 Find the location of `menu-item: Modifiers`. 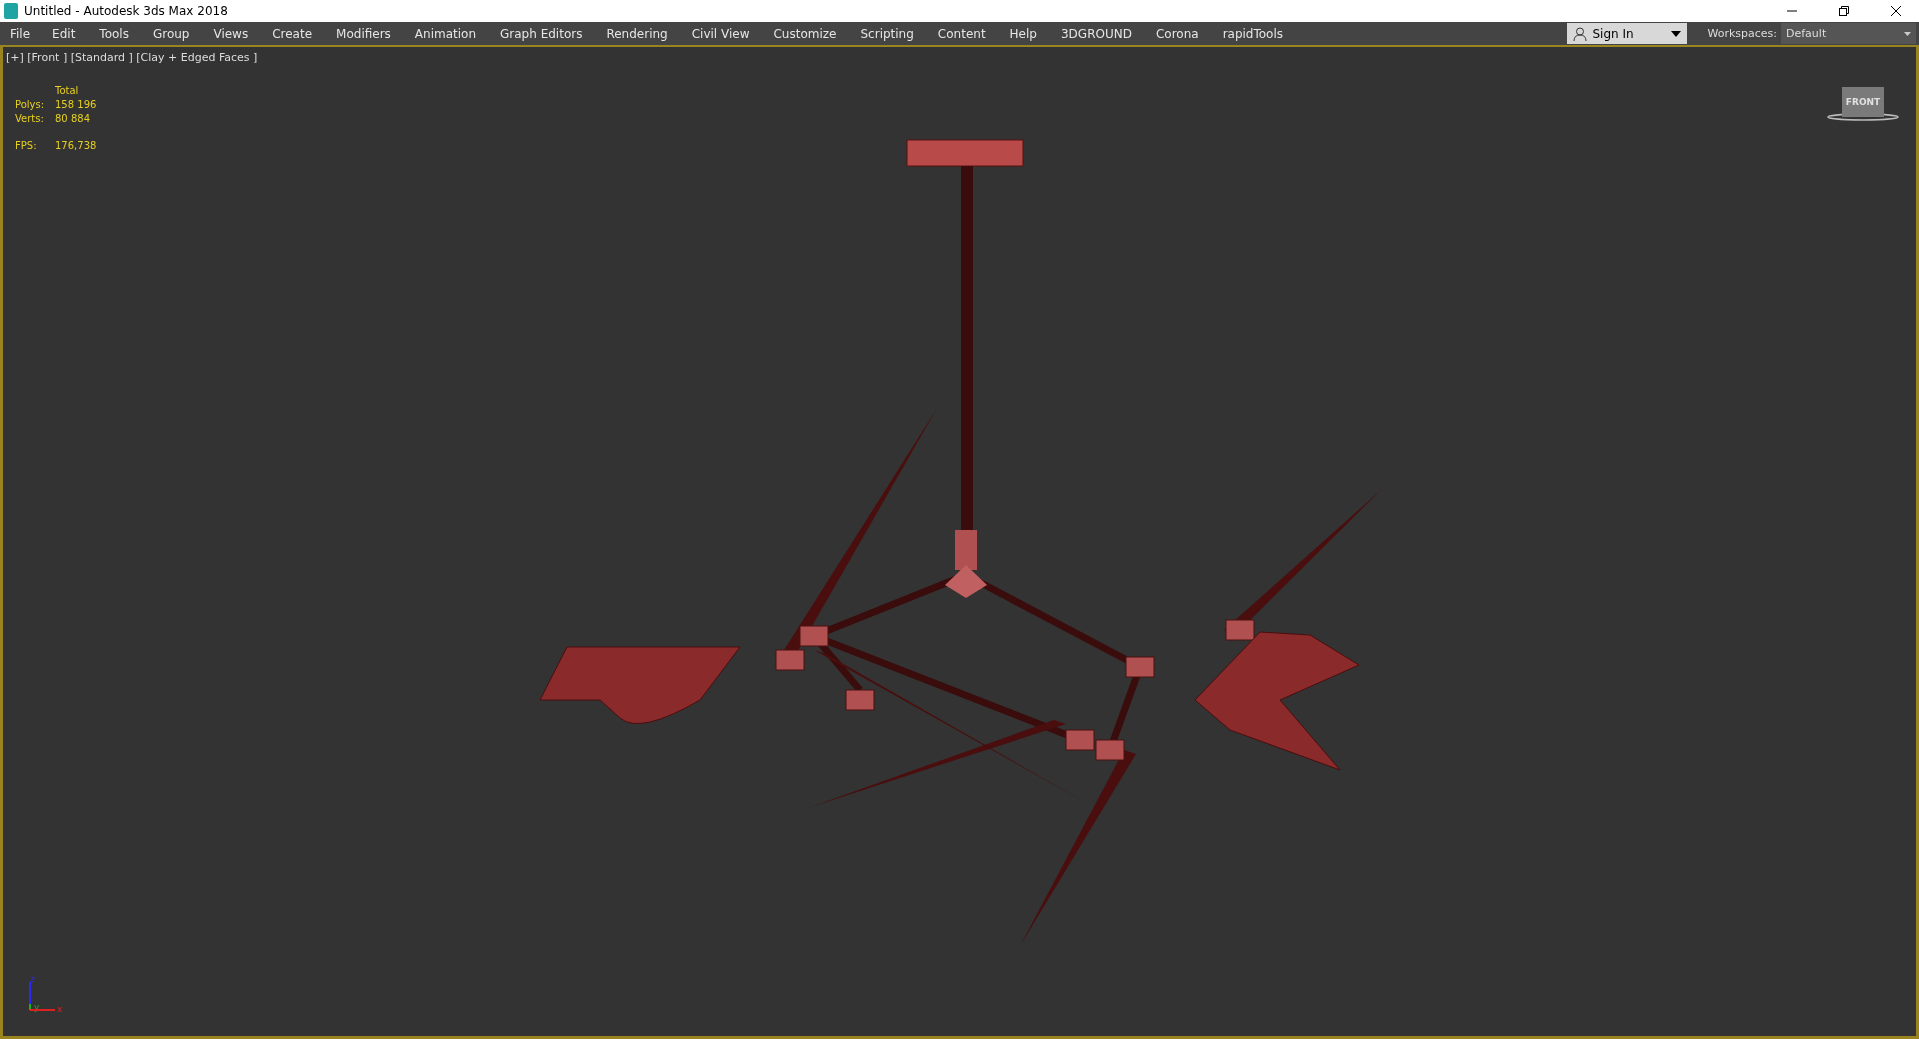

menu-item: Modifiers is located at coordinates (363, 33).